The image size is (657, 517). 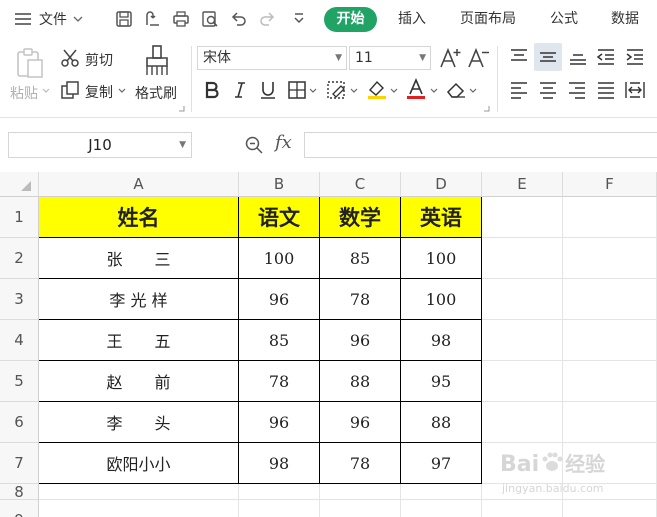 What do you see at coordinates (279, 508) in the screenshot?
I see `cell-b9` at bounding box center [279, 508].